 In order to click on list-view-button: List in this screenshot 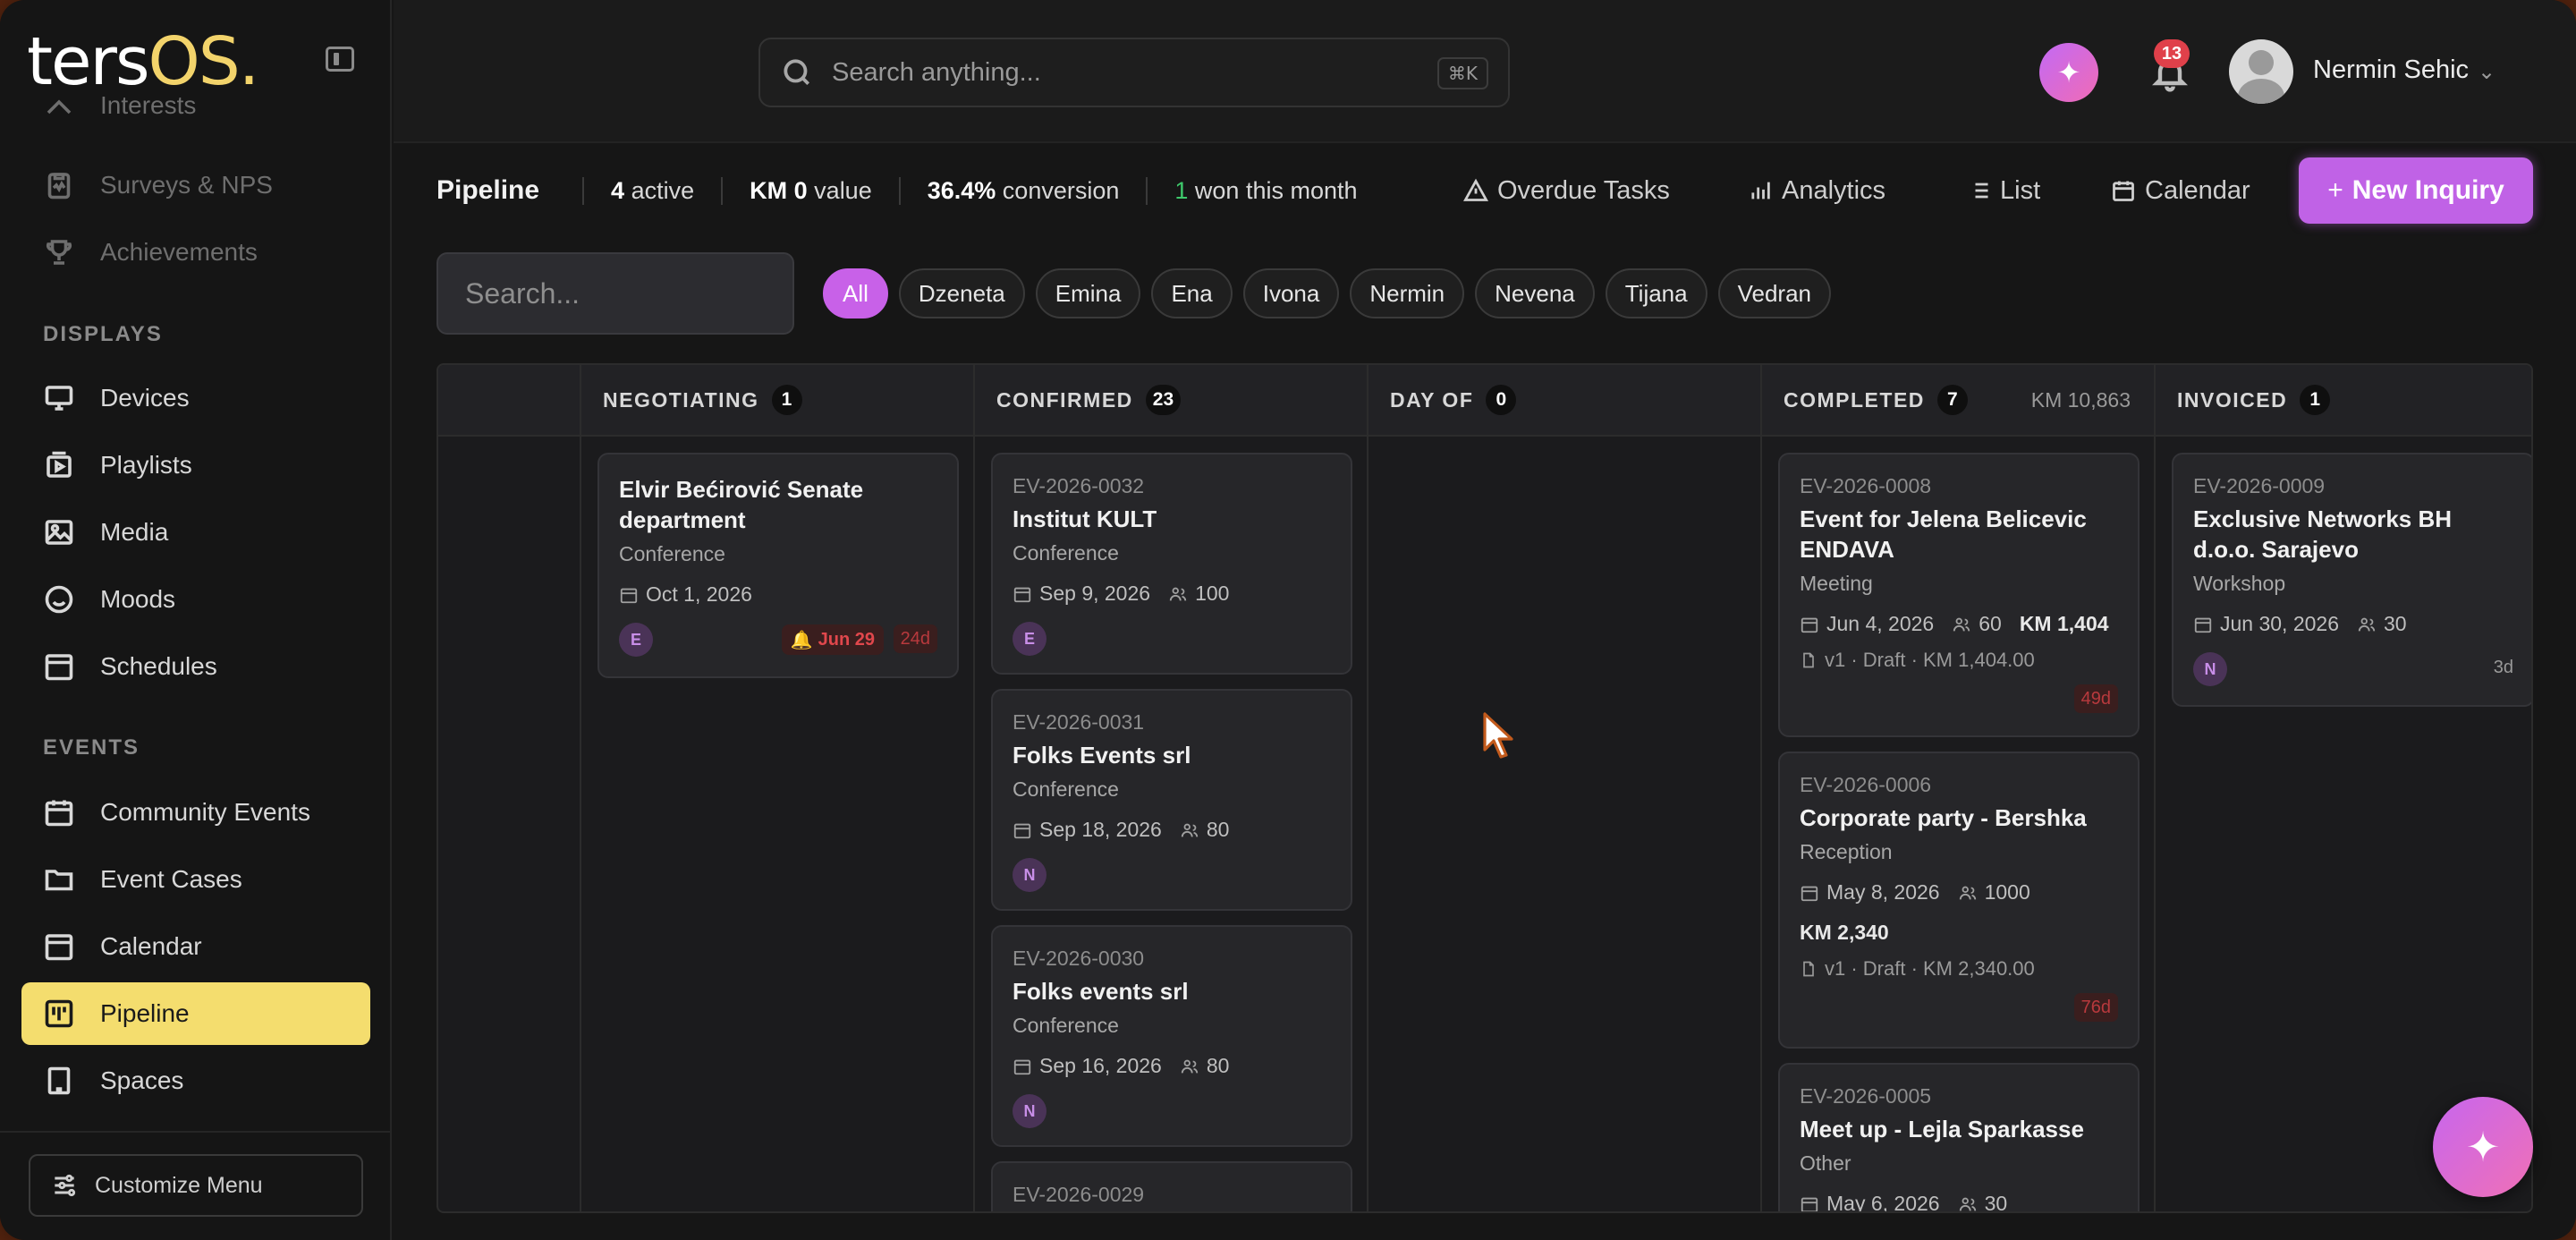, I will do `click(2003, 190)`.